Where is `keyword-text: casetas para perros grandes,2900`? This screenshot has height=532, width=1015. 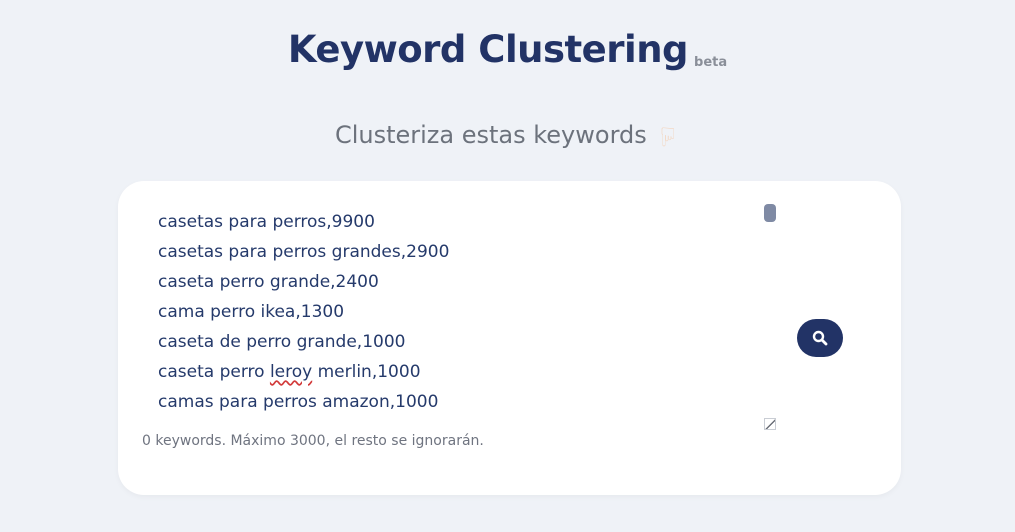 keyword-text: casetas para perros grandes,2900 is located at coordinates (304, 252).